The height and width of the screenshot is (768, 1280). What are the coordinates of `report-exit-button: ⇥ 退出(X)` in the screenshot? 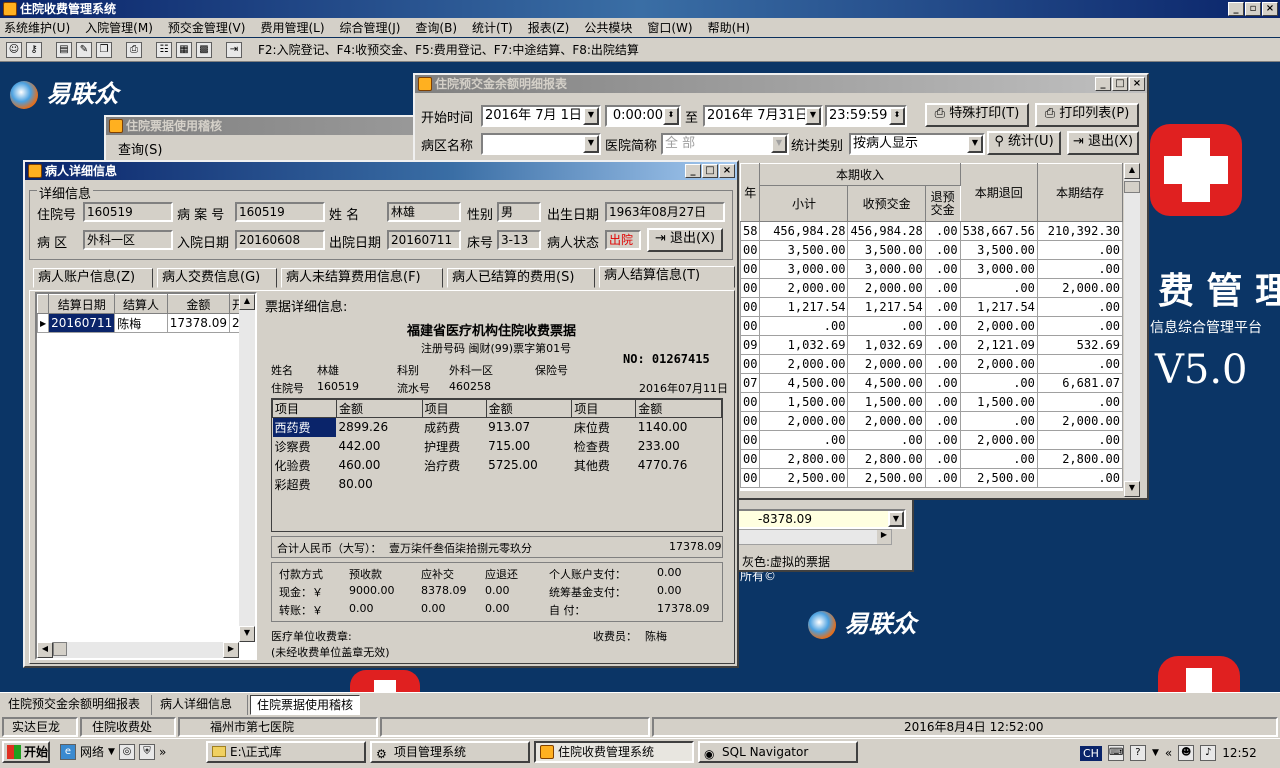 It's located at (1103, 143).